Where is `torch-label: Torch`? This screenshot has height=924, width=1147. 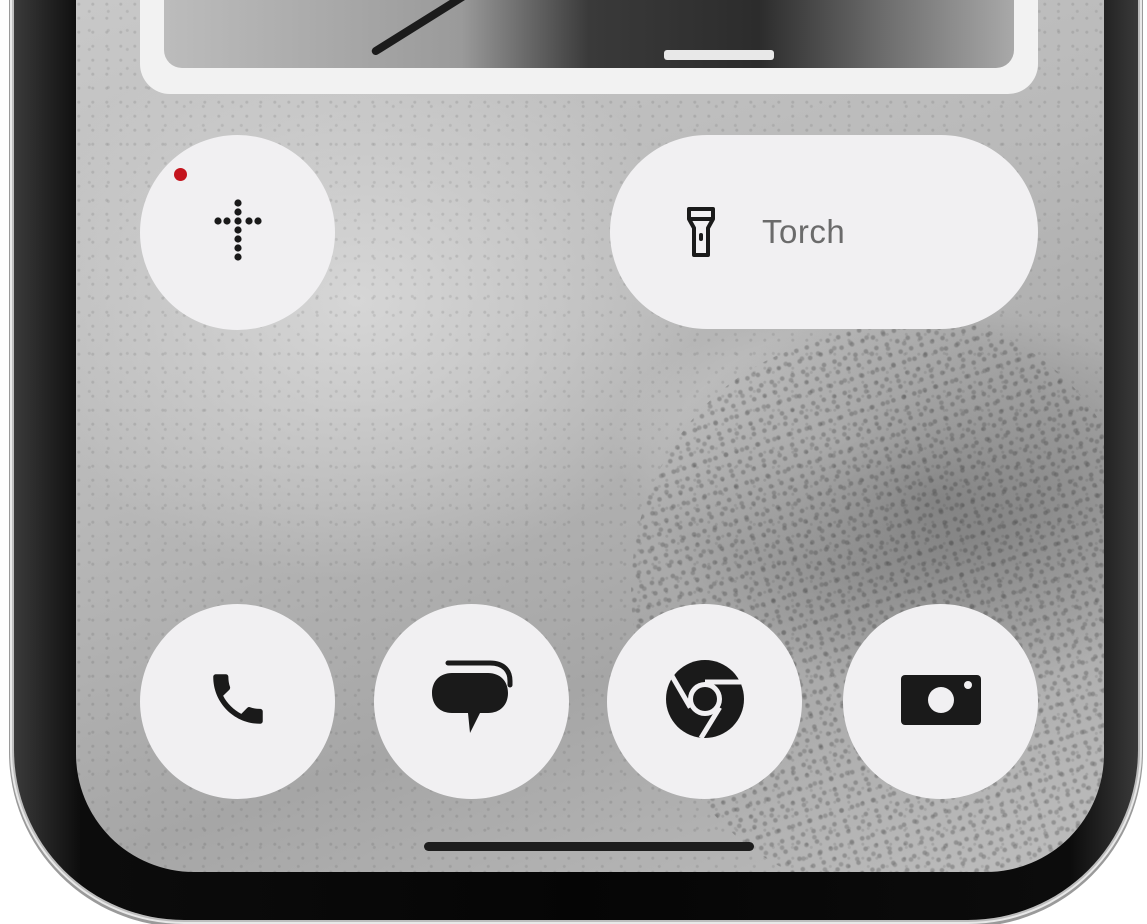 torch-label: Torch is located at coordinates (804, 231).